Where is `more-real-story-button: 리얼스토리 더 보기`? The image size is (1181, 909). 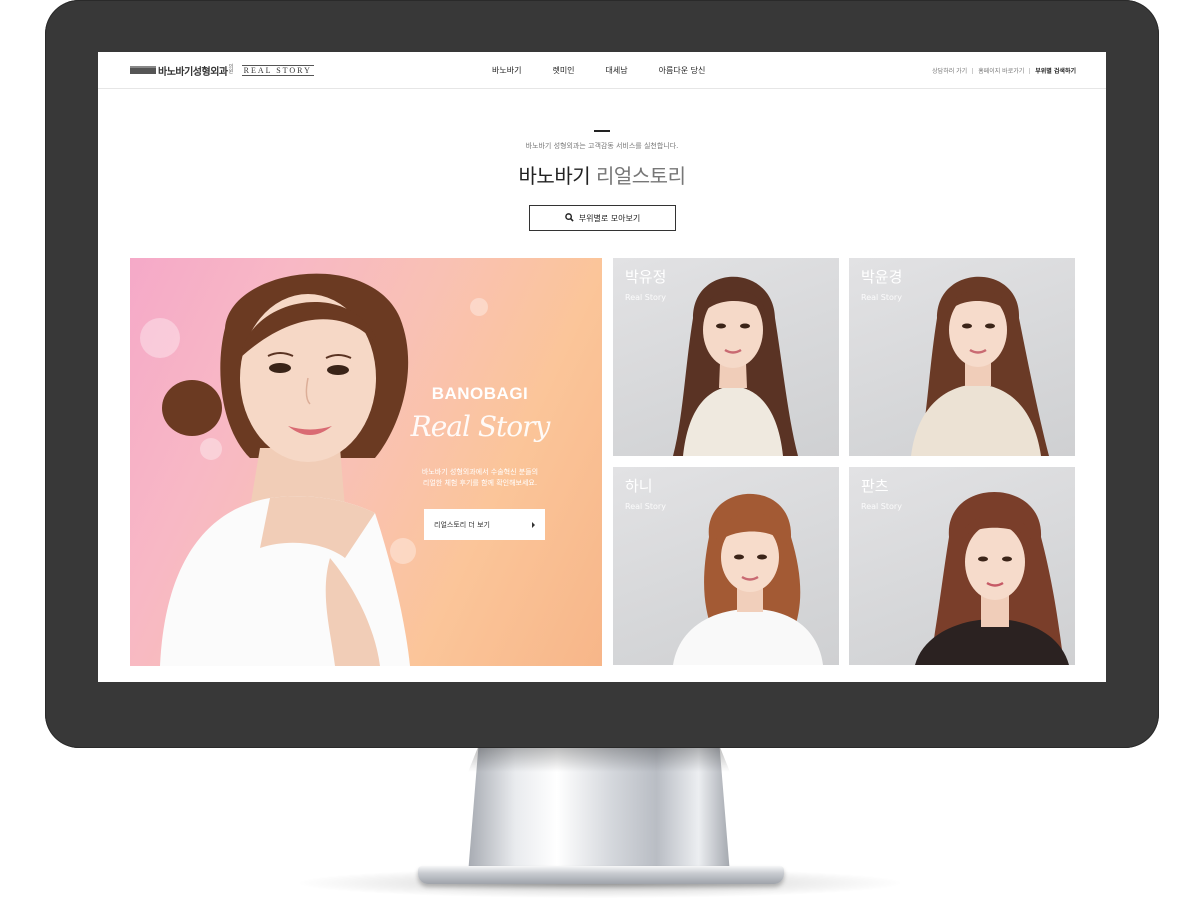
more-real-story-button: 리얼스토리 더 보기 is located at coordinates (484, 524).